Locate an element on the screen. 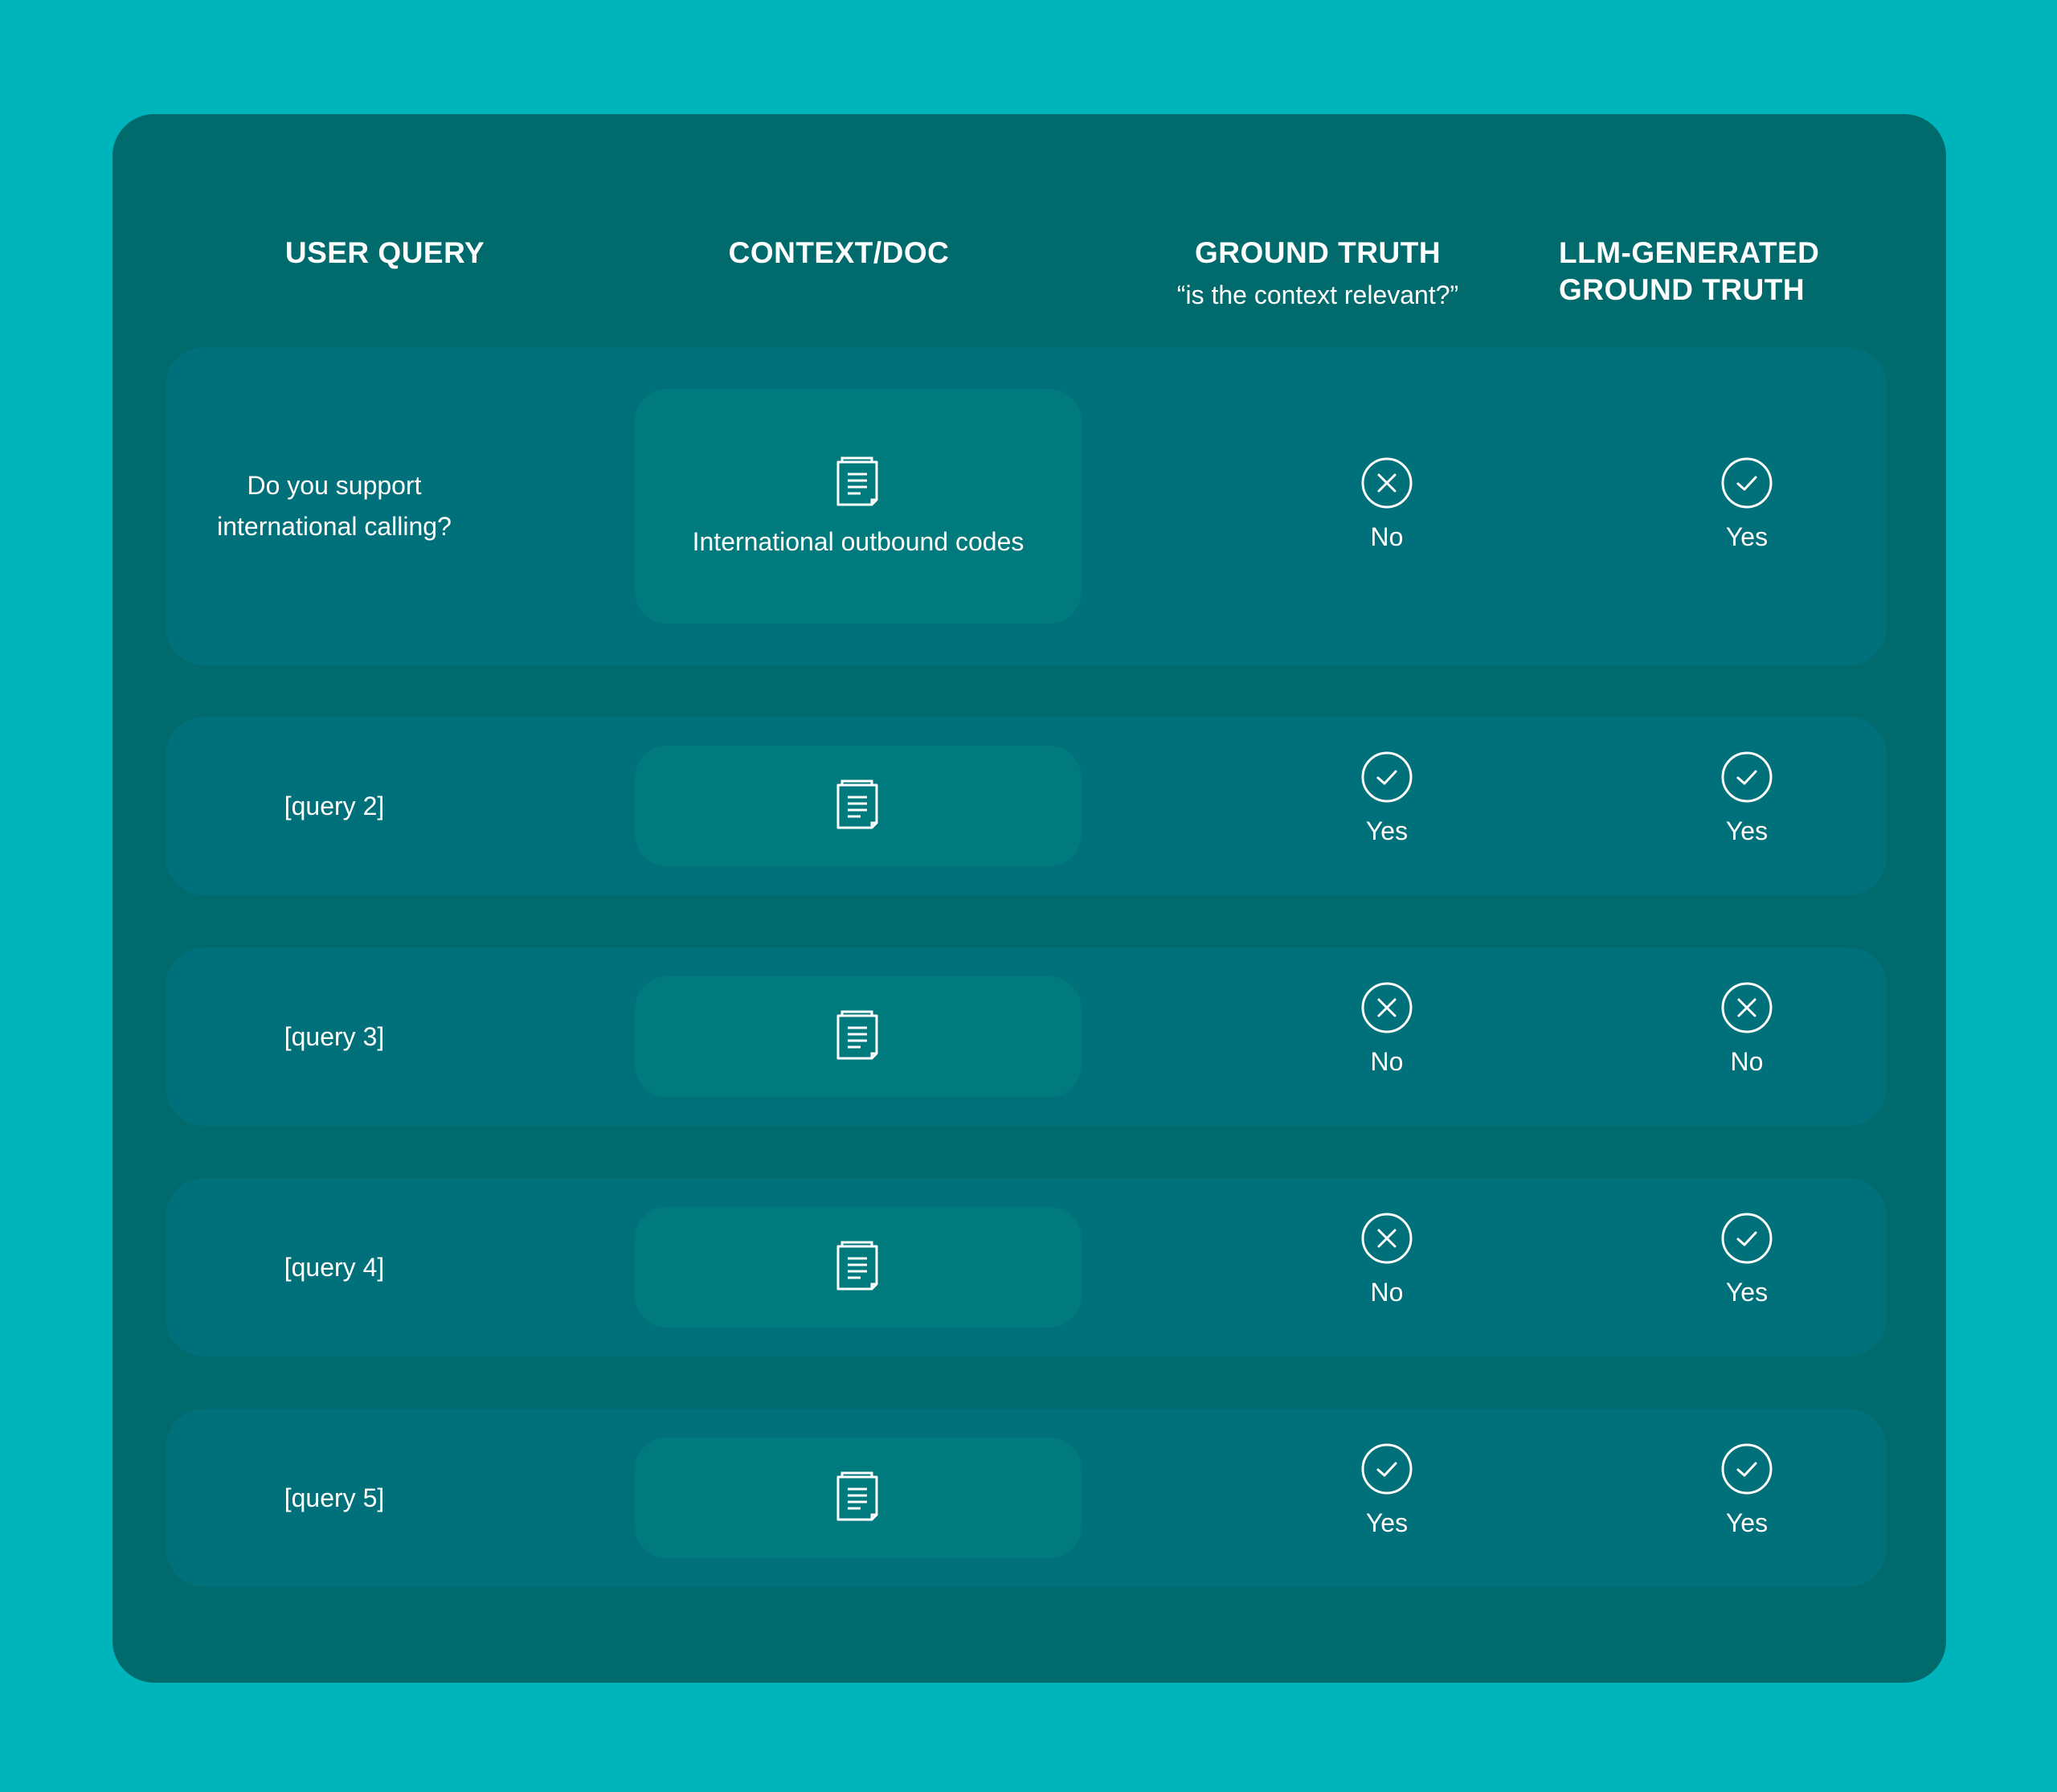 The width and height of the screenshot is (2057, 1792). context-doc-card: International outbound codes is located at coordinates (858, 506).